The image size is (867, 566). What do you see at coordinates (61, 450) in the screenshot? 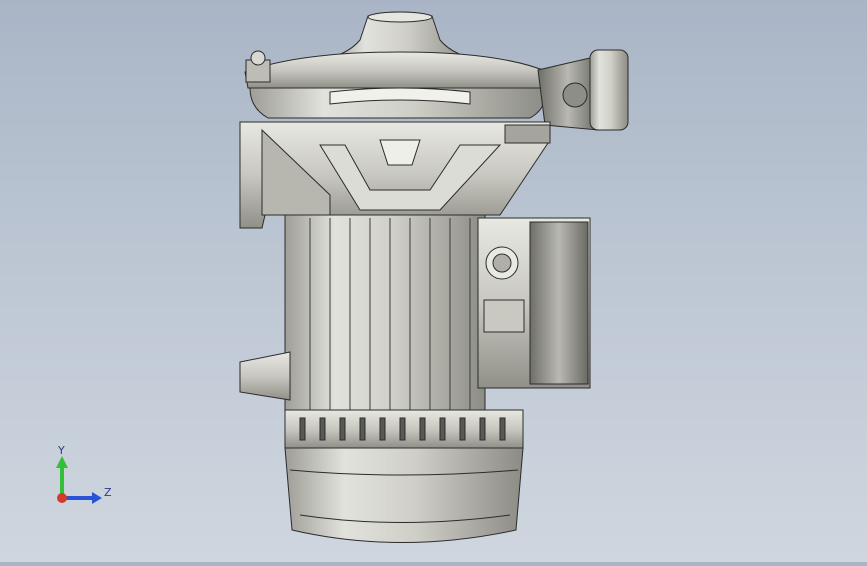
I see `y-axis-label: Y` at bounding box center [61, 450].